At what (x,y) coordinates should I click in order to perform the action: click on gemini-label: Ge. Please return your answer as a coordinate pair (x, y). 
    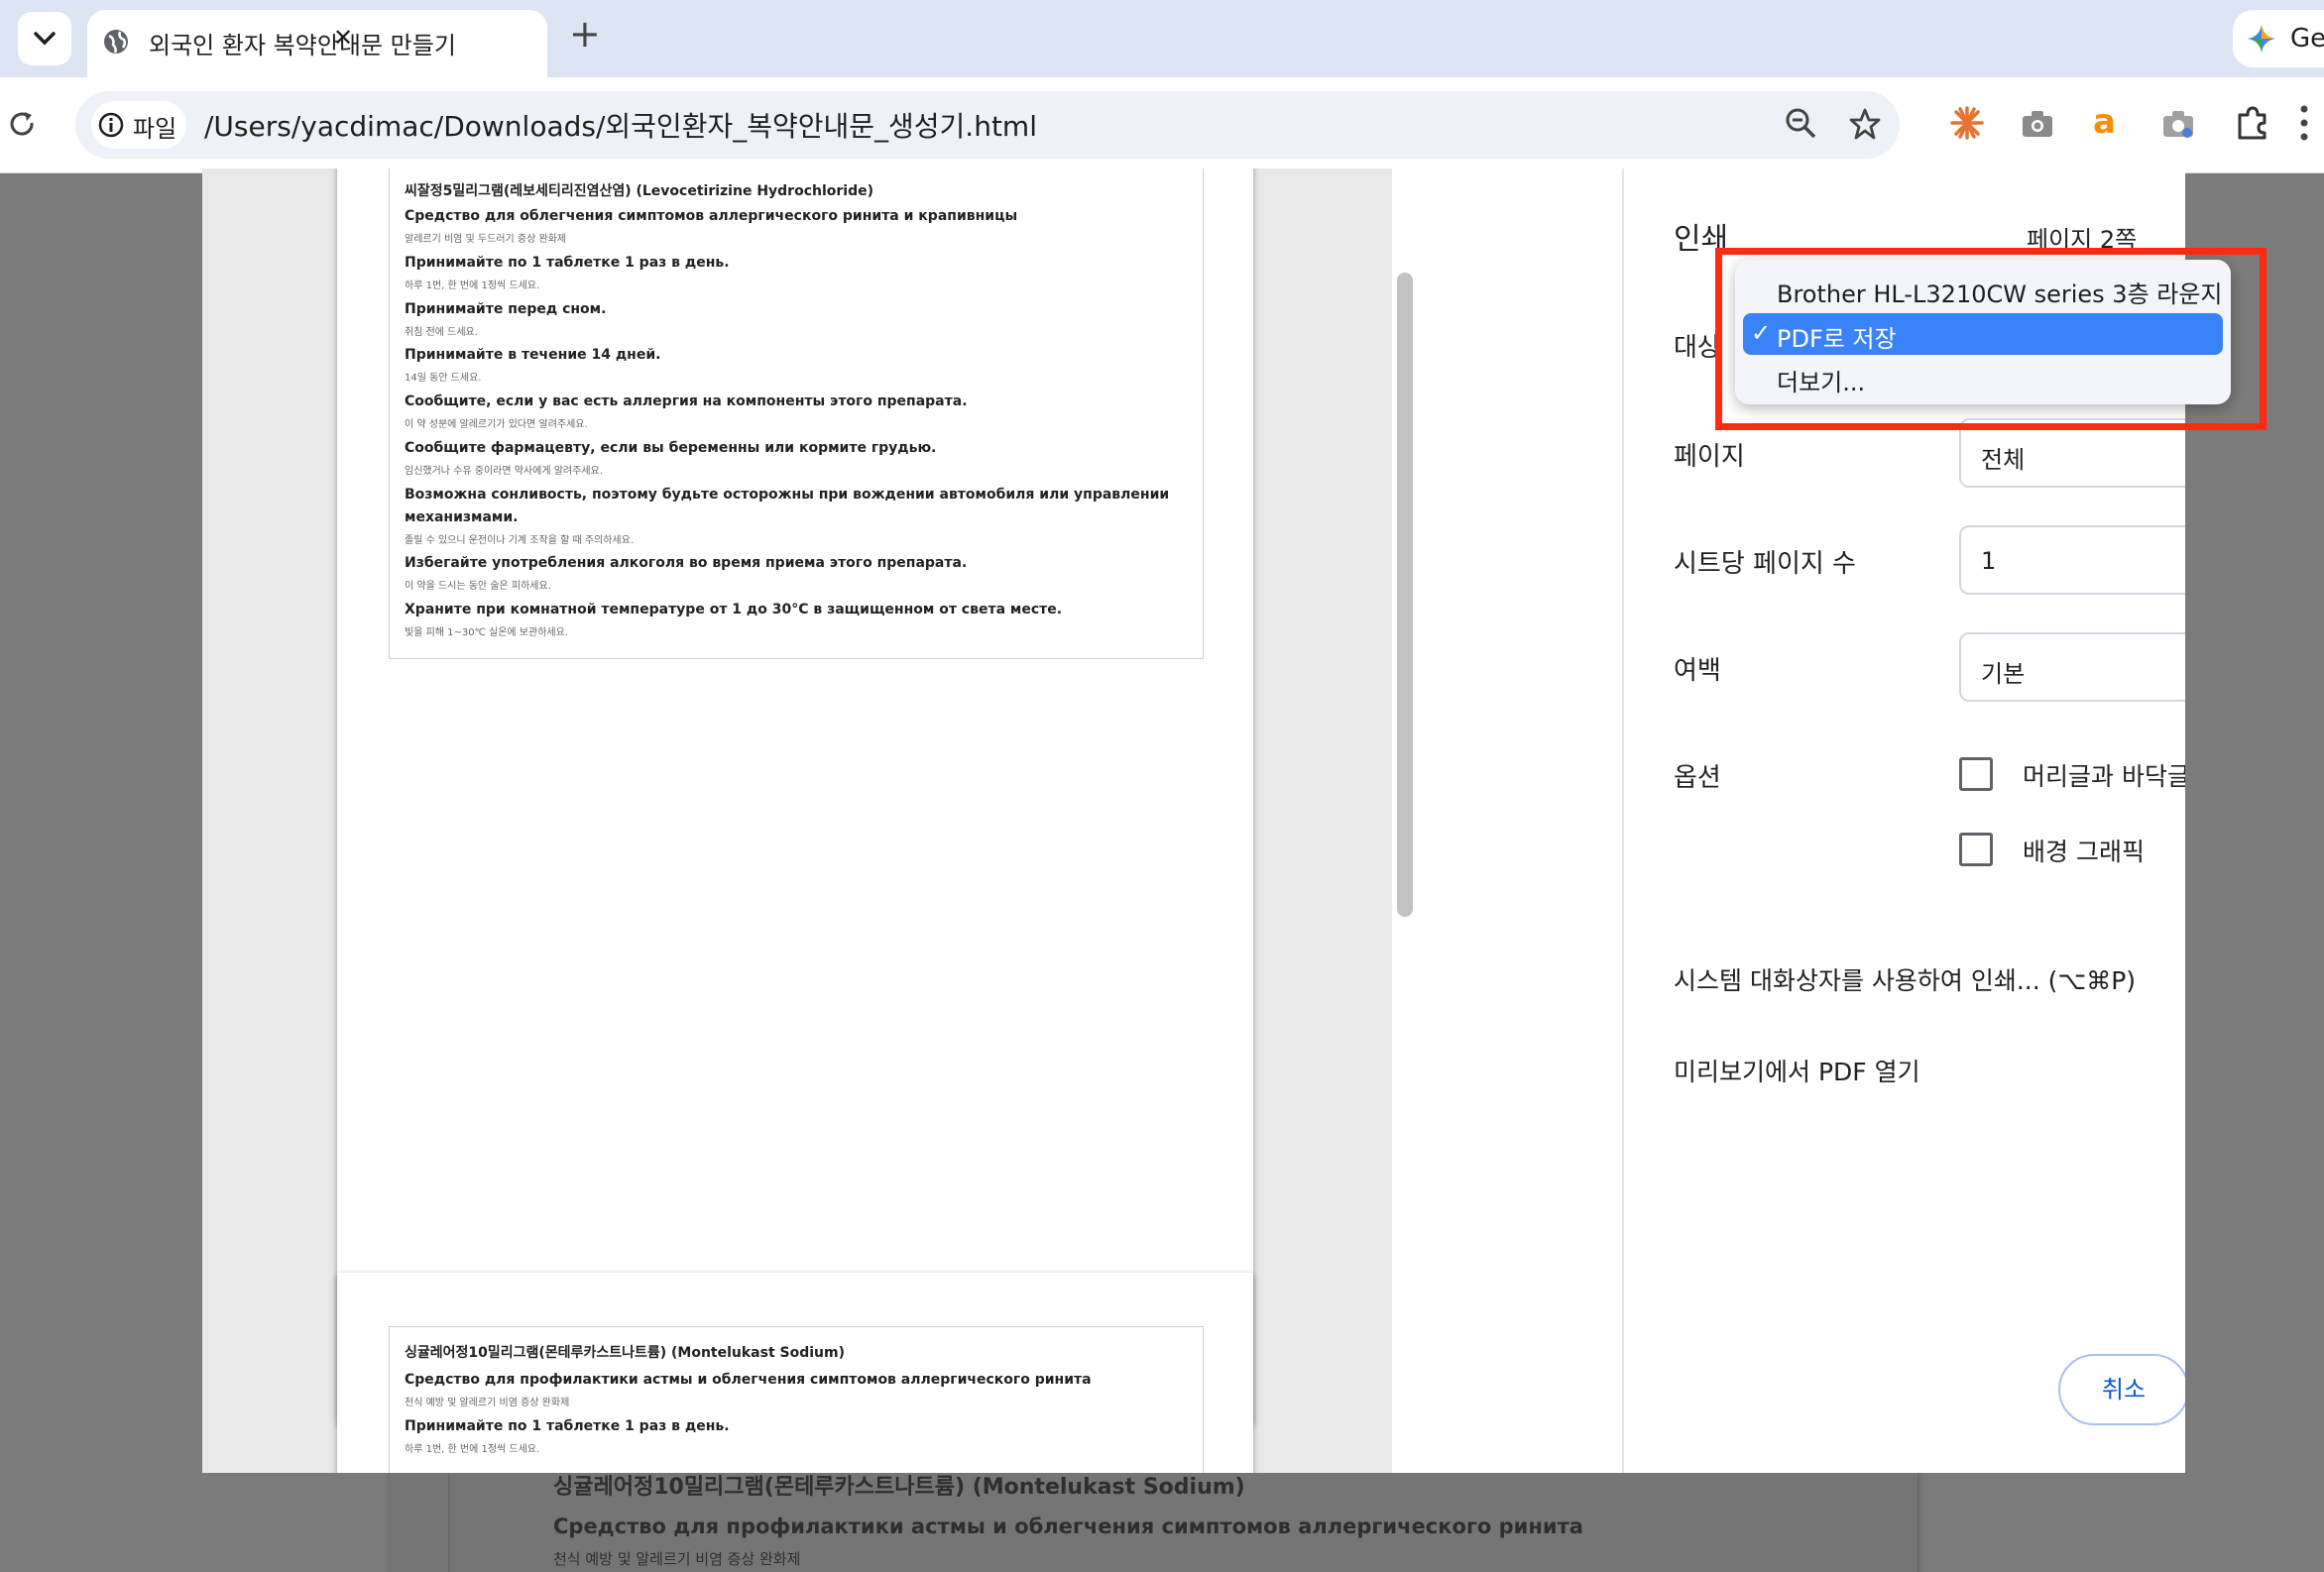
    Looking at the image, I should click on (2307, 39).